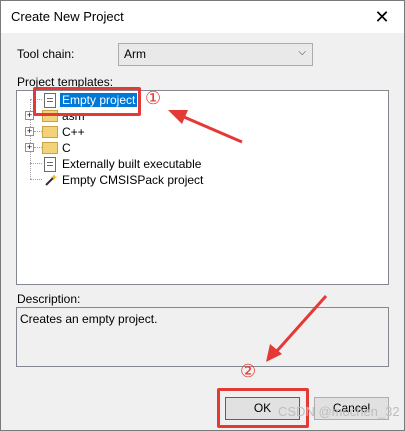  What do you see at coordinates (339, 411) in the screenshot?
I see `watermark-text: CSDN @mochen_32` at bounding box center [339, 411].